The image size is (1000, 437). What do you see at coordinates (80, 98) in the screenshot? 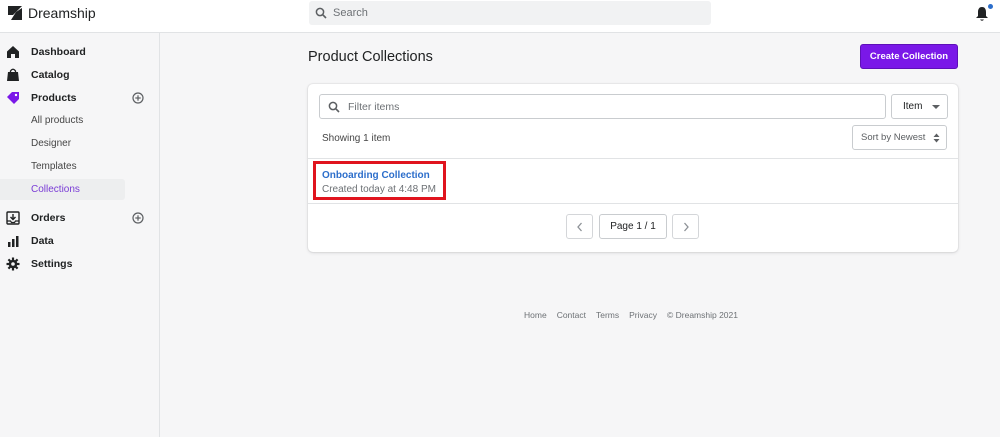
I see `sidebar-item-products: Products` at bounding box center [80, 98].